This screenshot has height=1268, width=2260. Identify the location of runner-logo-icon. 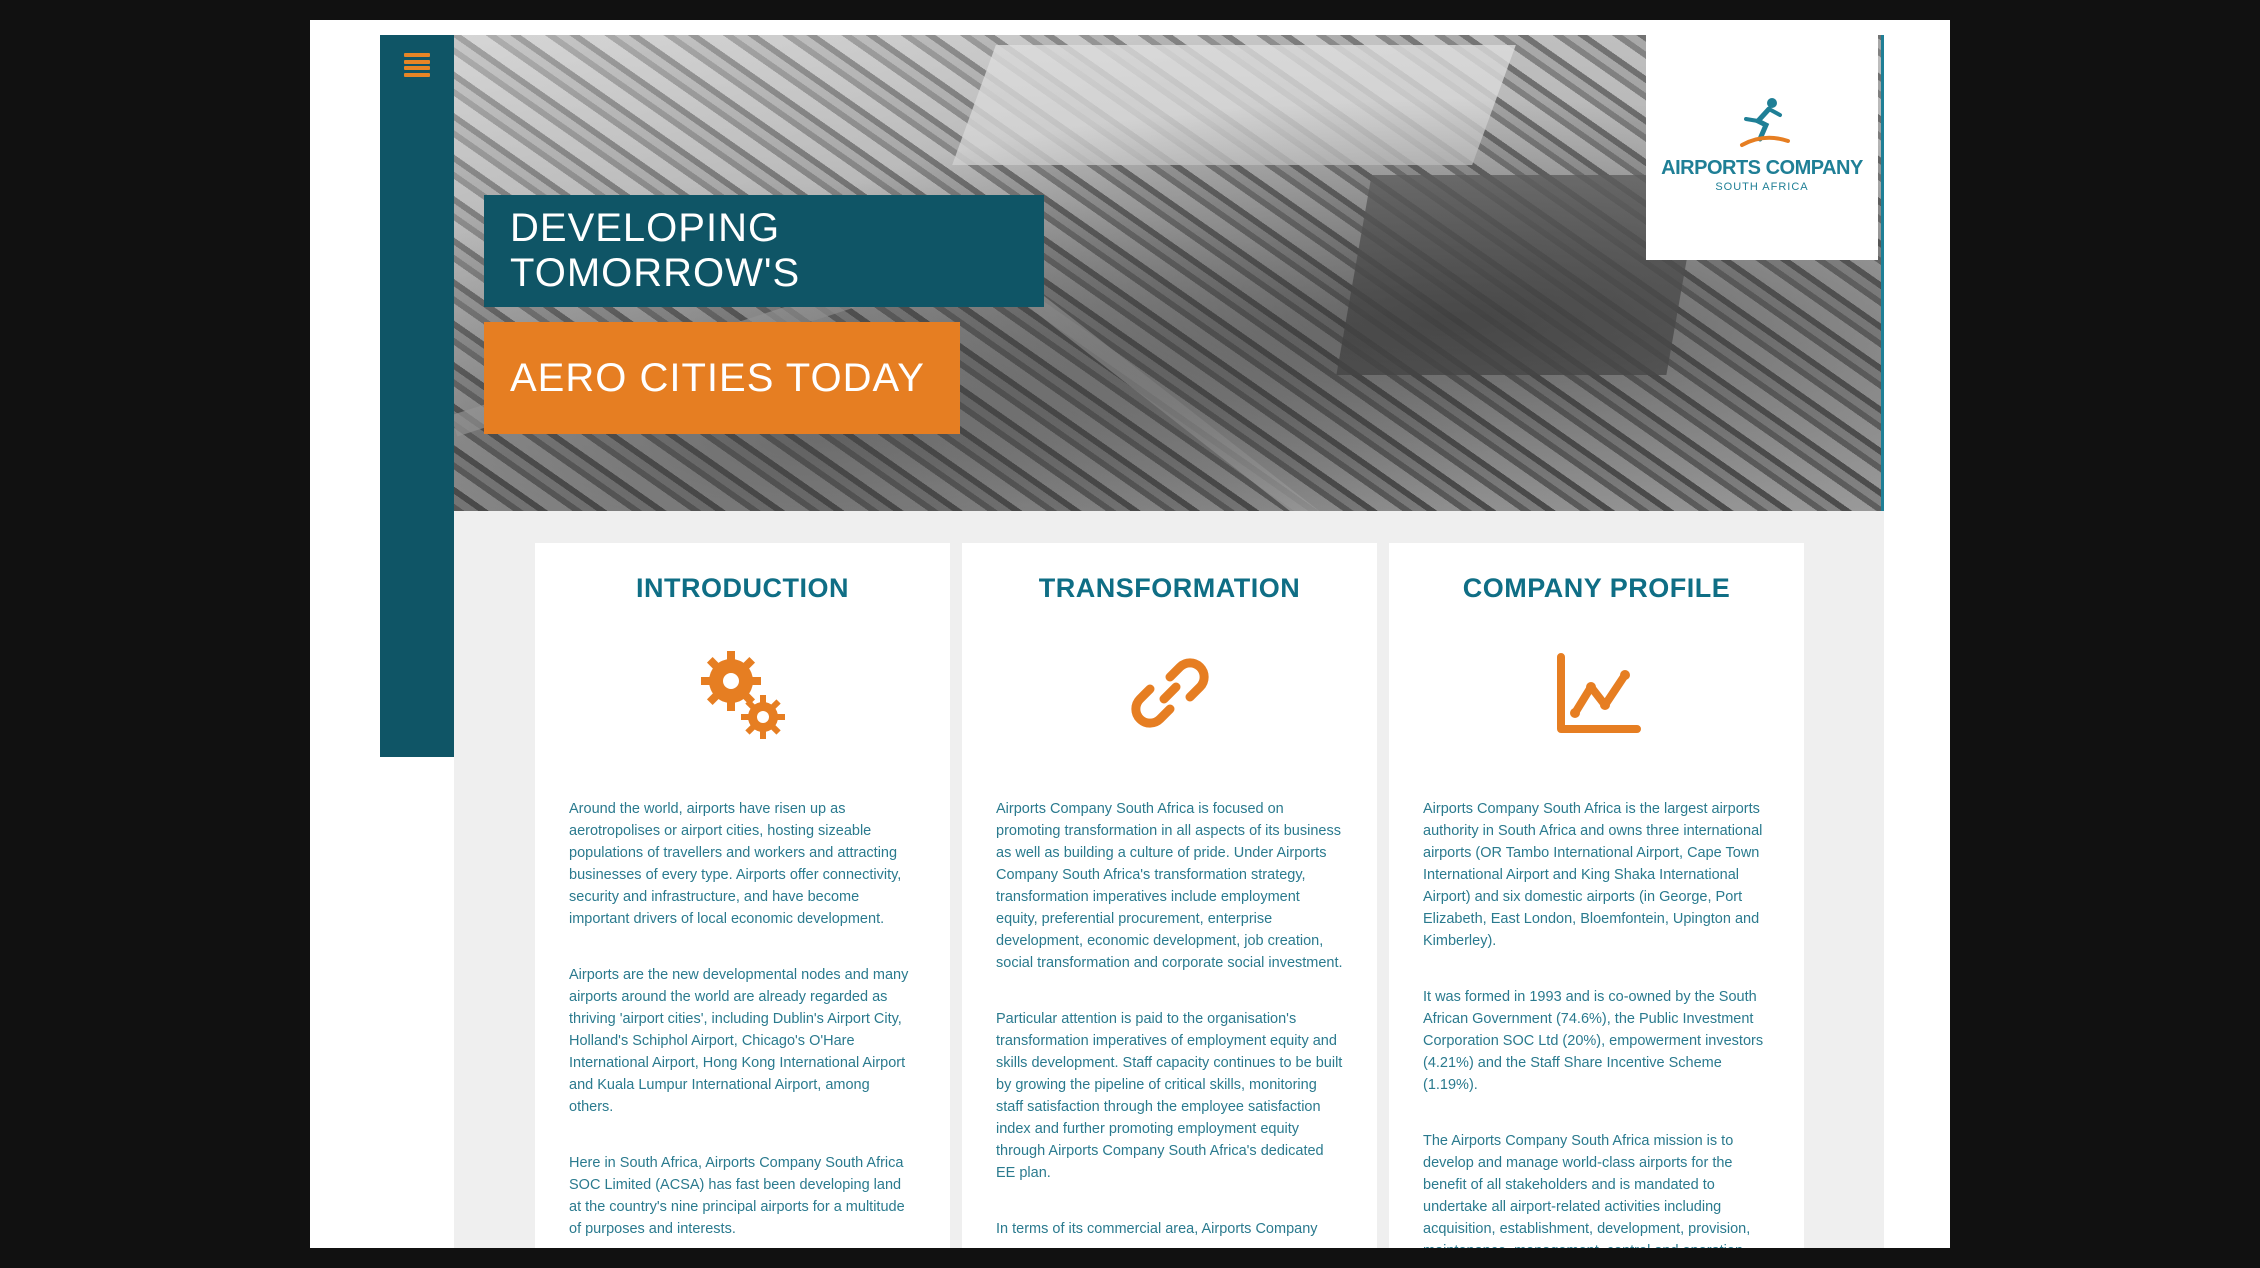
(1765, 122).